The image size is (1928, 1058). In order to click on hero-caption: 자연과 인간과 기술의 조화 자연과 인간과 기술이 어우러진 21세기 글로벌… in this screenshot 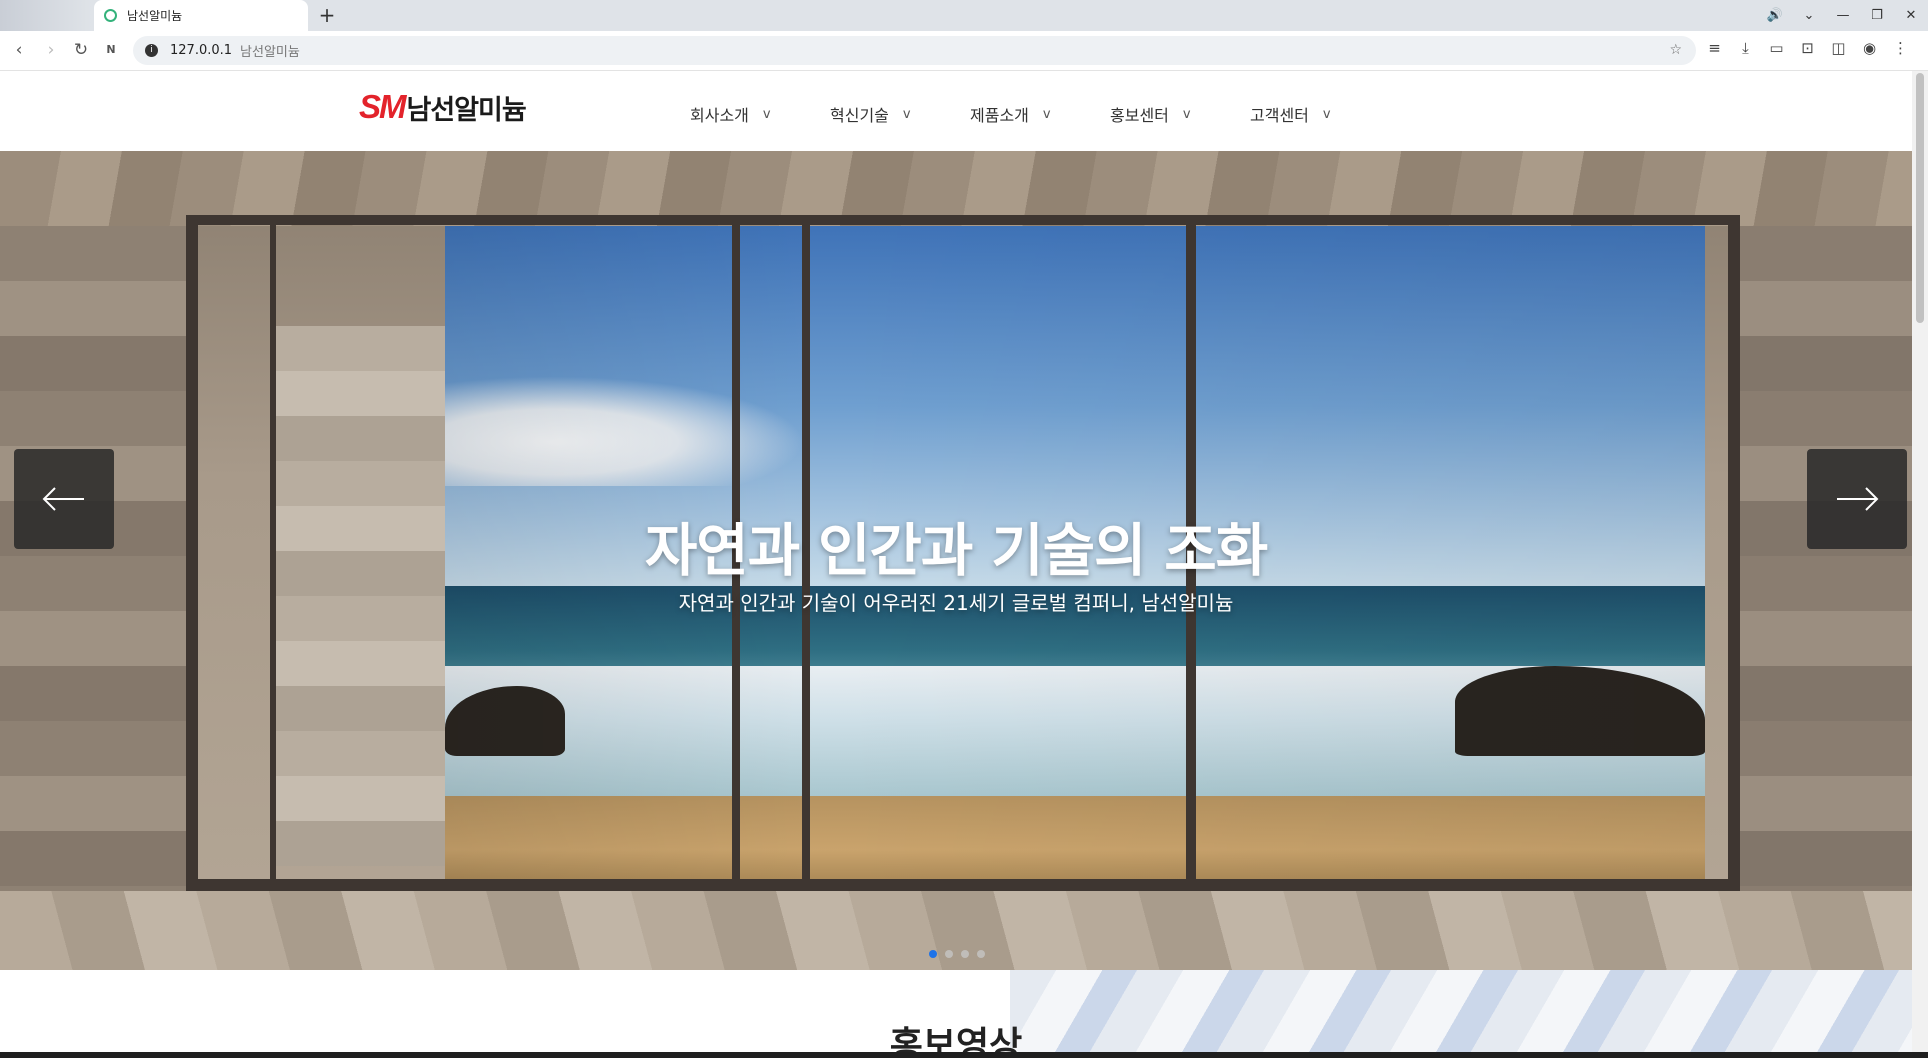, I will do `click(956, 566)`.